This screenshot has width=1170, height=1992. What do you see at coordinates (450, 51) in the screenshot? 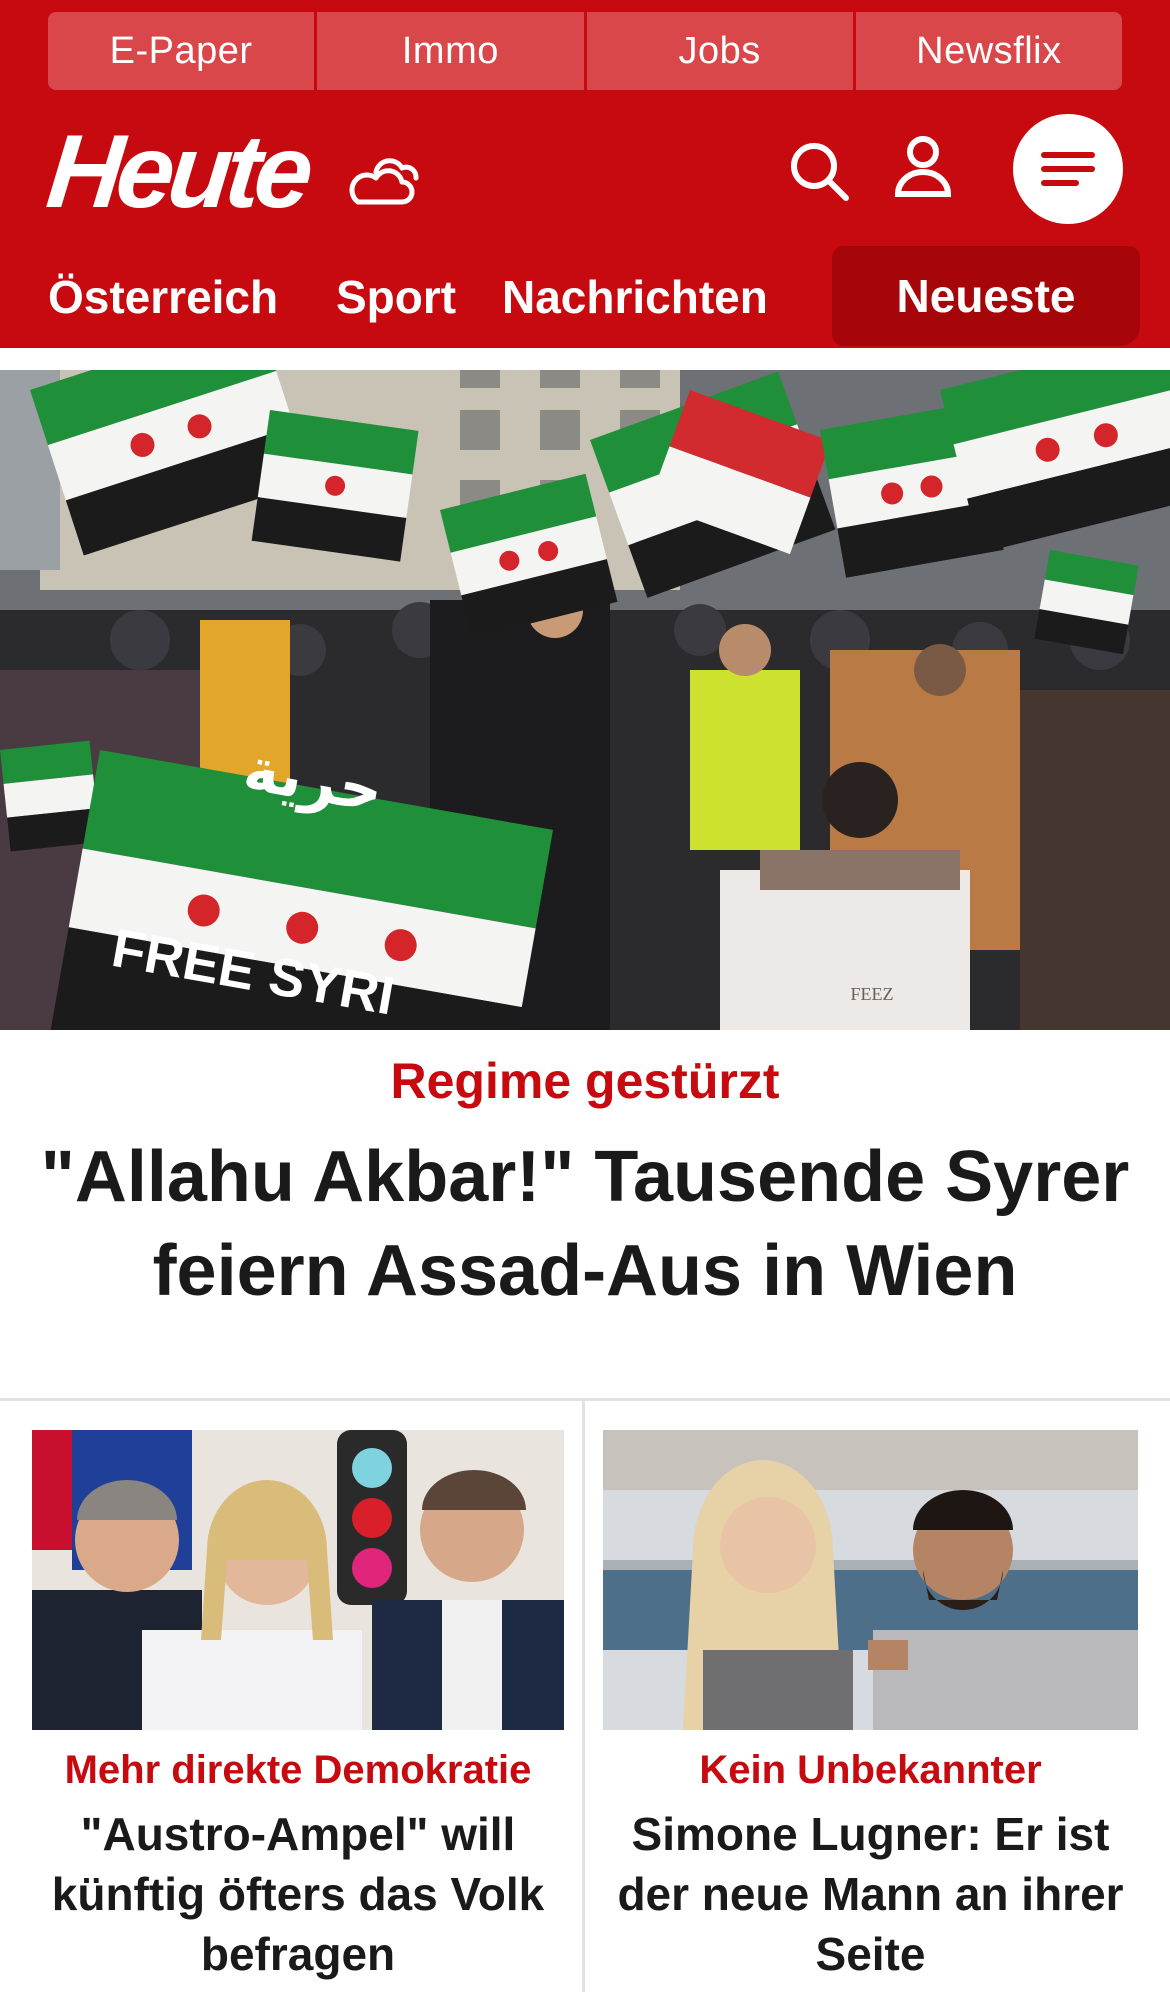
I see `topnav-item-immo: Immo` at bounding box center [450, 51].